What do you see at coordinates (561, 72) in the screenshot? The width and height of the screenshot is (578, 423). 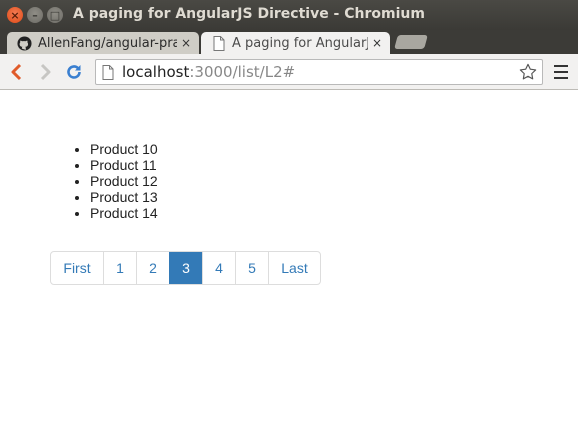 I see `menu-icon` at bounding box center [561, 72].